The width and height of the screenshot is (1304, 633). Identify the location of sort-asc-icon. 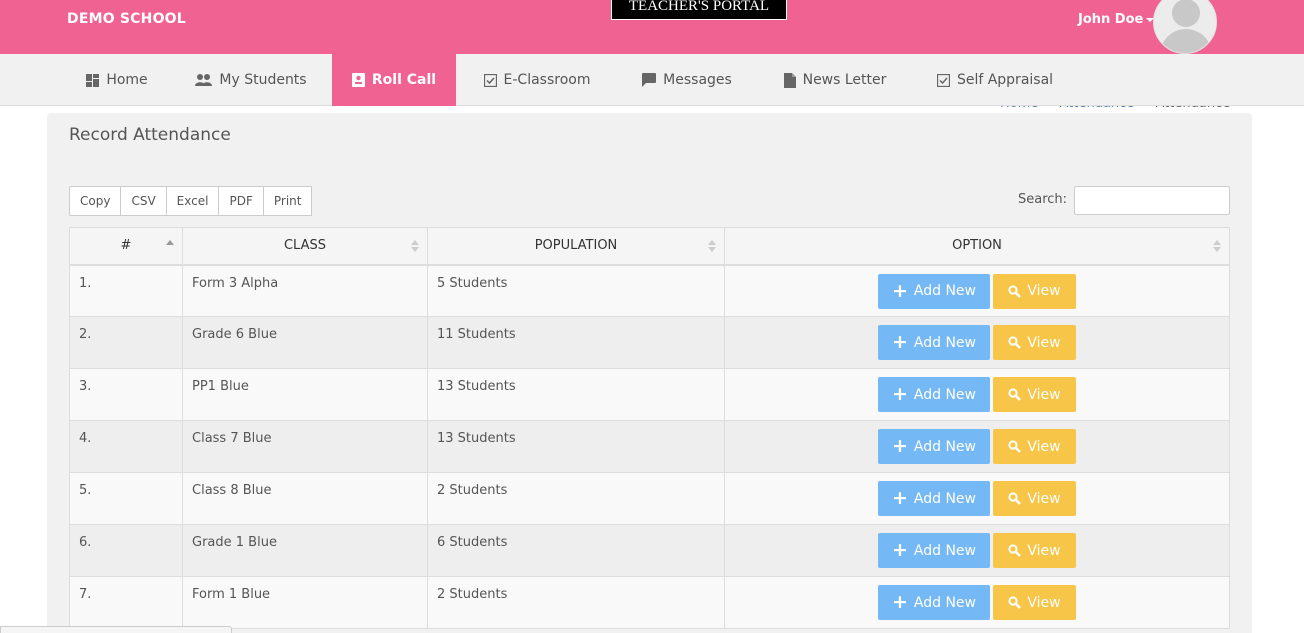
(170, 246).